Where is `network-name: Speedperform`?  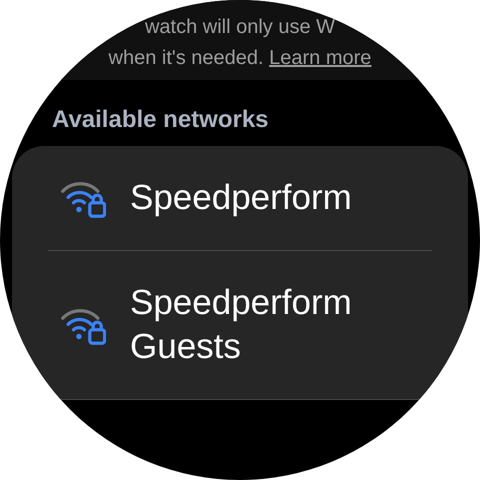 network-name: Speedperform is located at coordinates (241, 198).